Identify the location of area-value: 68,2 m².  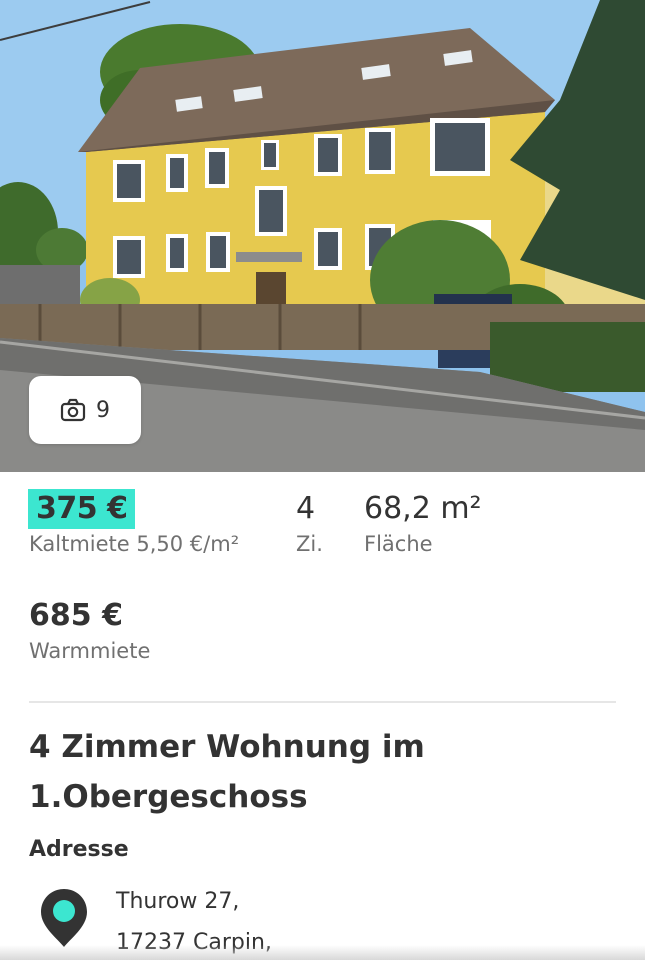
(423, 508).